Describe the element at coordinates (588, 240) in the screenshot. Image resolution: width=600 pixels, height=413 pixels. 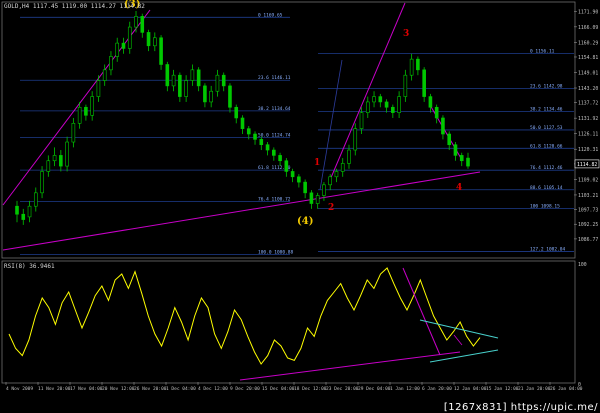
I see `price-label-15: 1086.77` at that location.